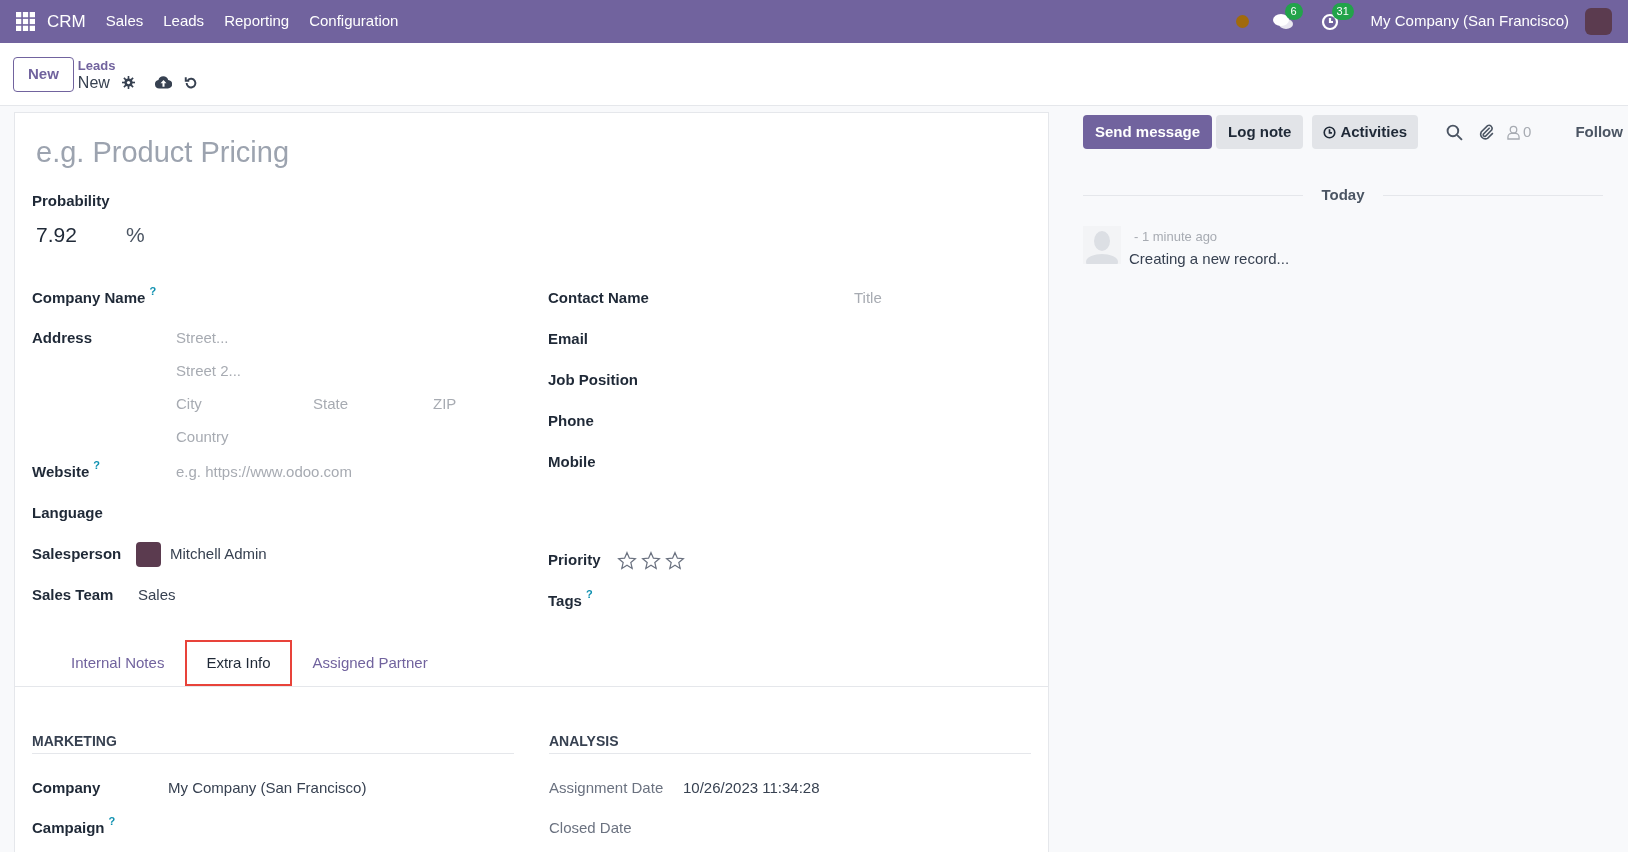 The height and width of the screenshot is (852, 1628). I want to click on field-label: Language, so click(67, 513).